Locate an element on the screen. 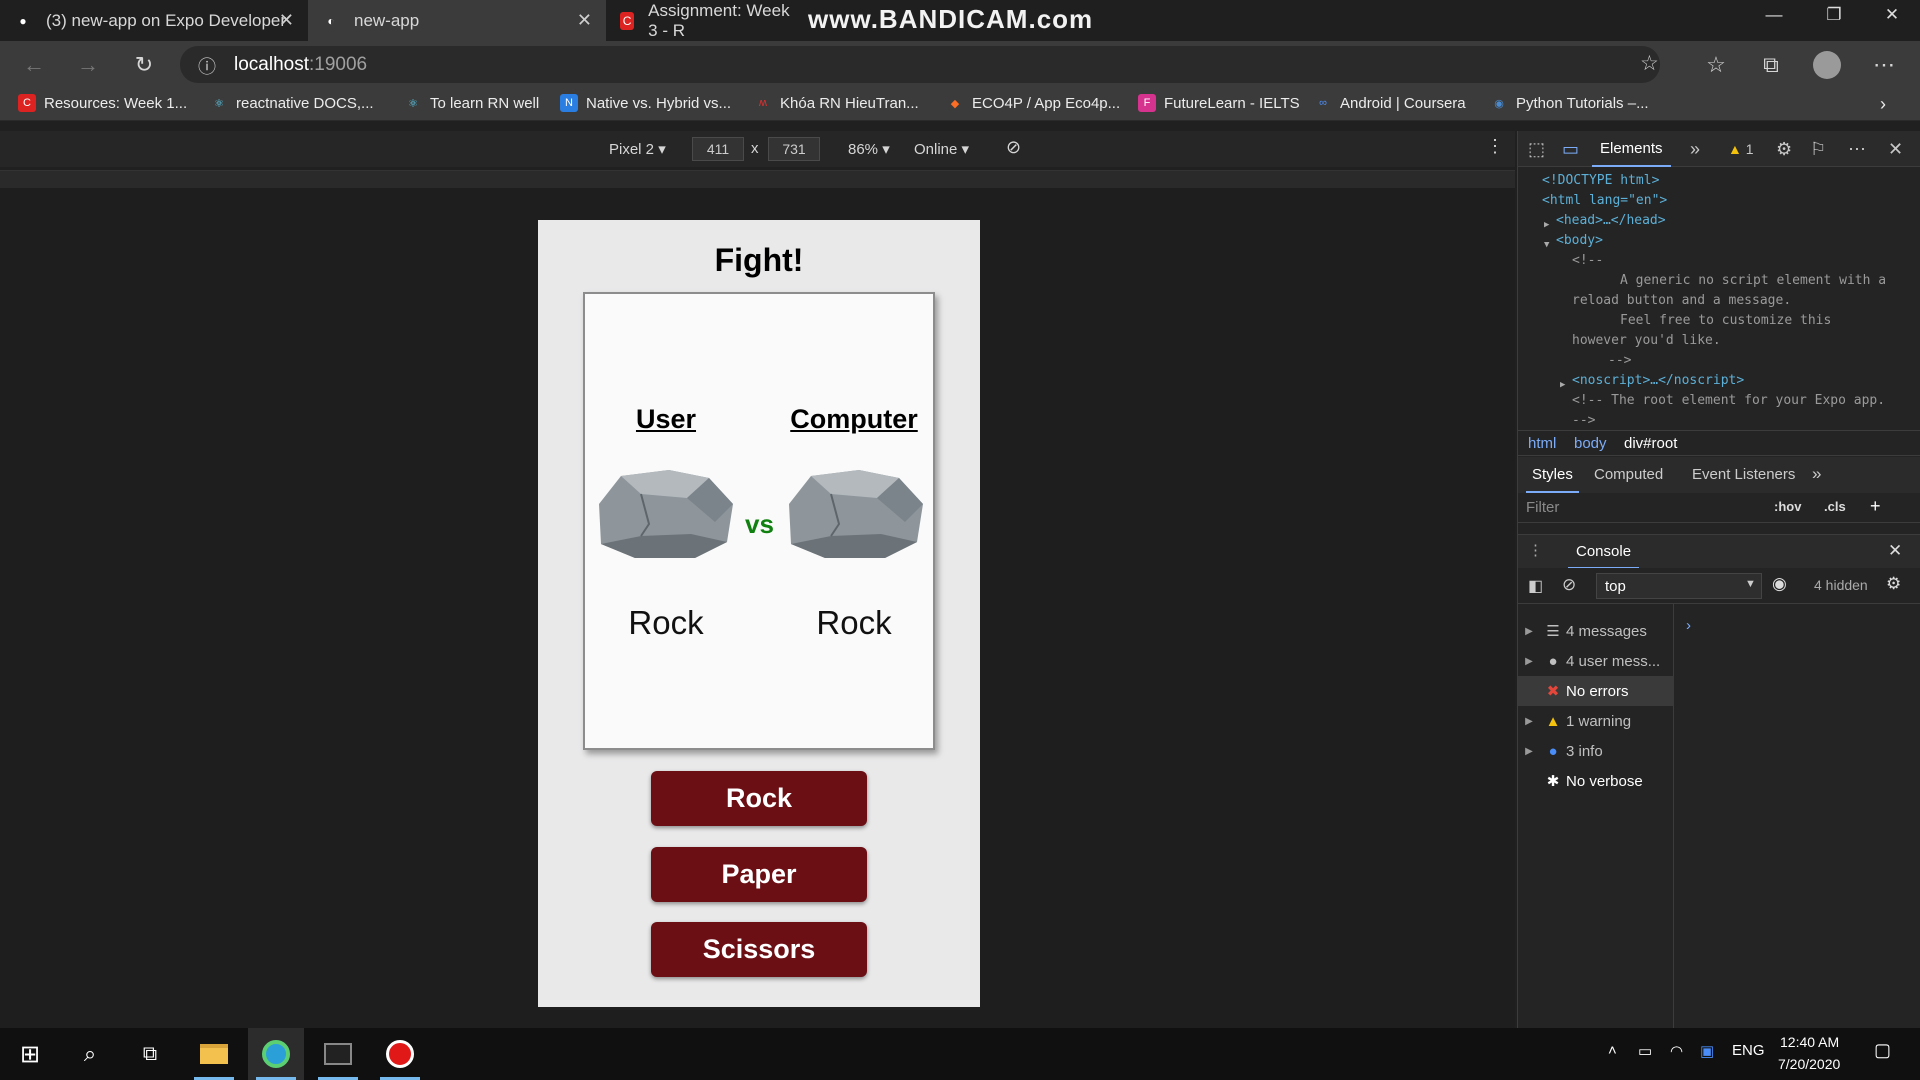  scissors-button: Scissors is located at coordinates (759, 949).